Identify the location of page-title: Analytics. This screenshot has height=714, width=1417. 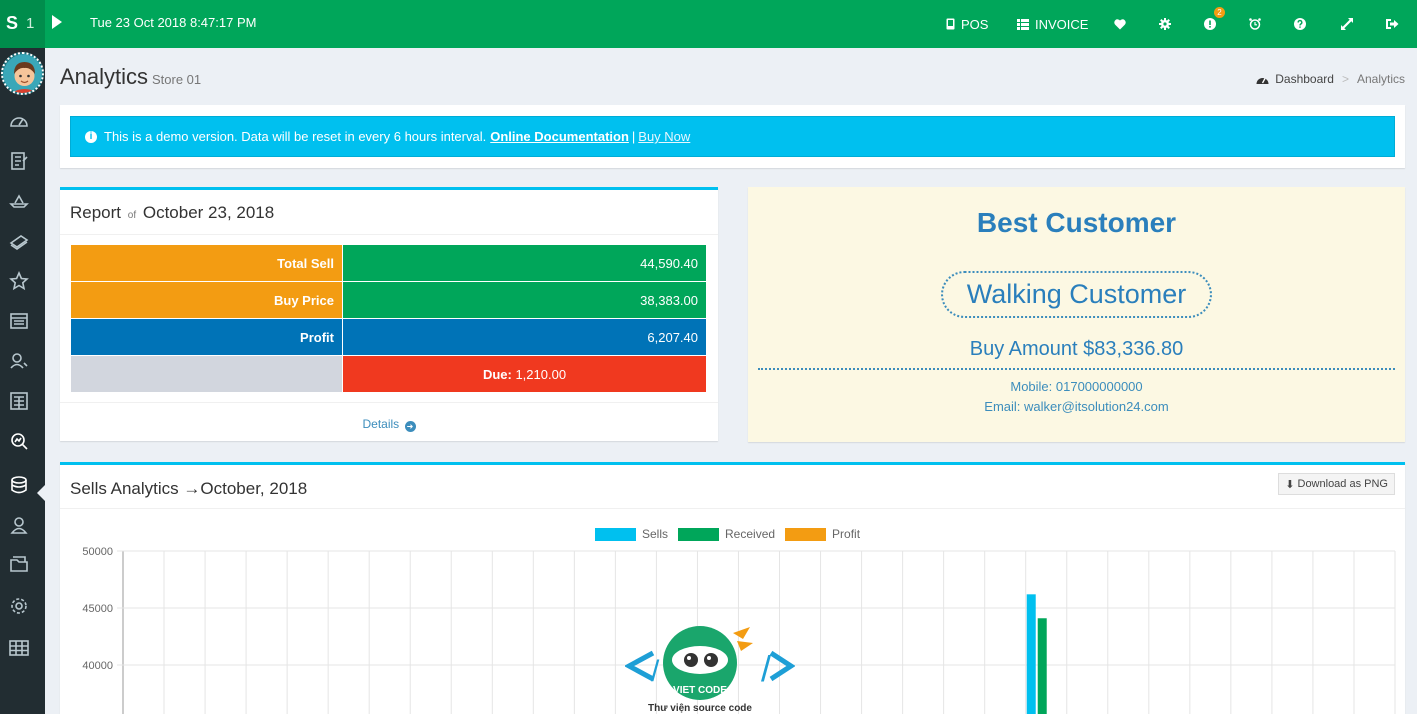
(104, 76).